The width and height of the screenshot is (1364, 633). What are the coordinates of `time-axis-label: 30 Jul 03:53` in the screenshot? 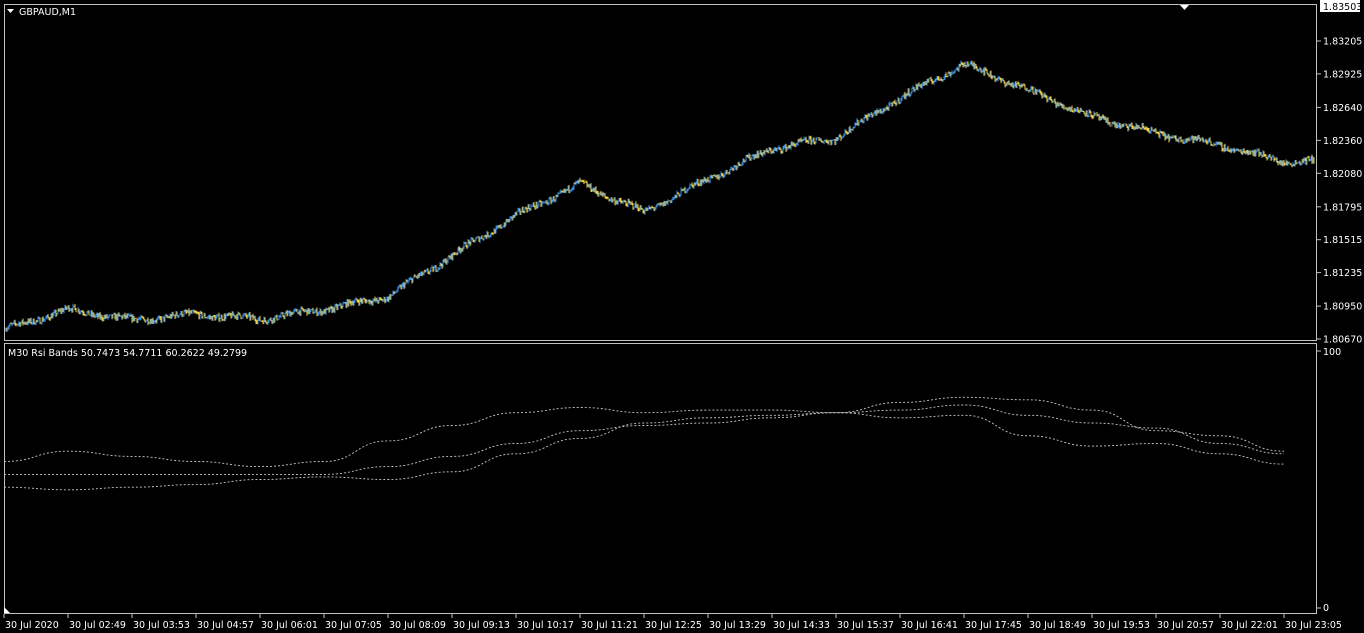 It's located at (161, 625).